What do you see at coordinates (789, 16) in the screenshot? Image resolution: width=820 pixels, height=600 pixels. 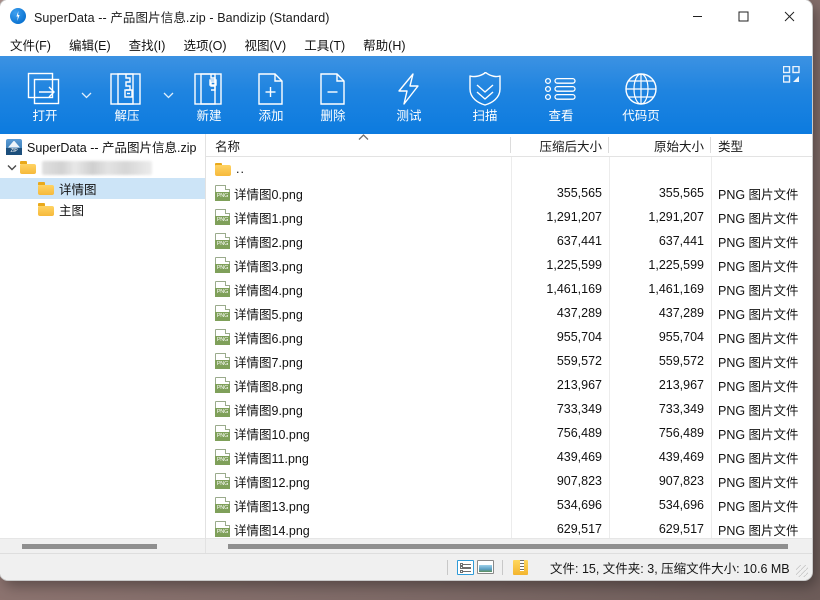 I see `close-icon` at bounding box center [789, 16].